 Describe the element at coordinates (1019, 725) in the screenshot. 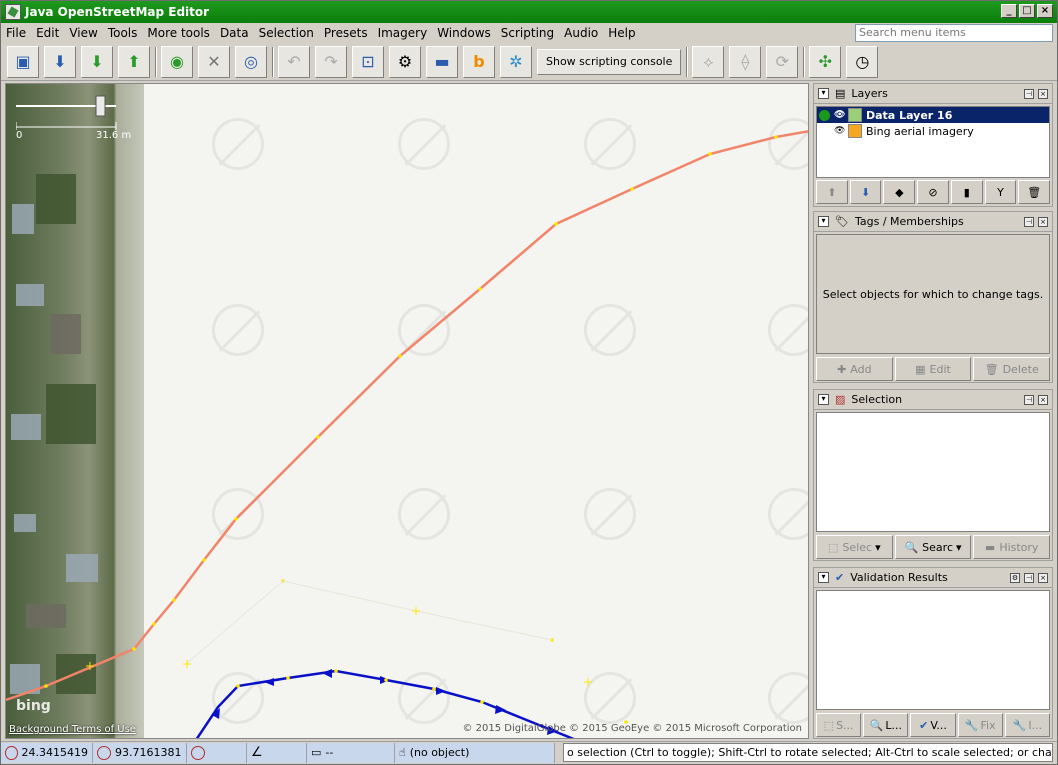

I see `wrench-icon: 🔧` at that location.